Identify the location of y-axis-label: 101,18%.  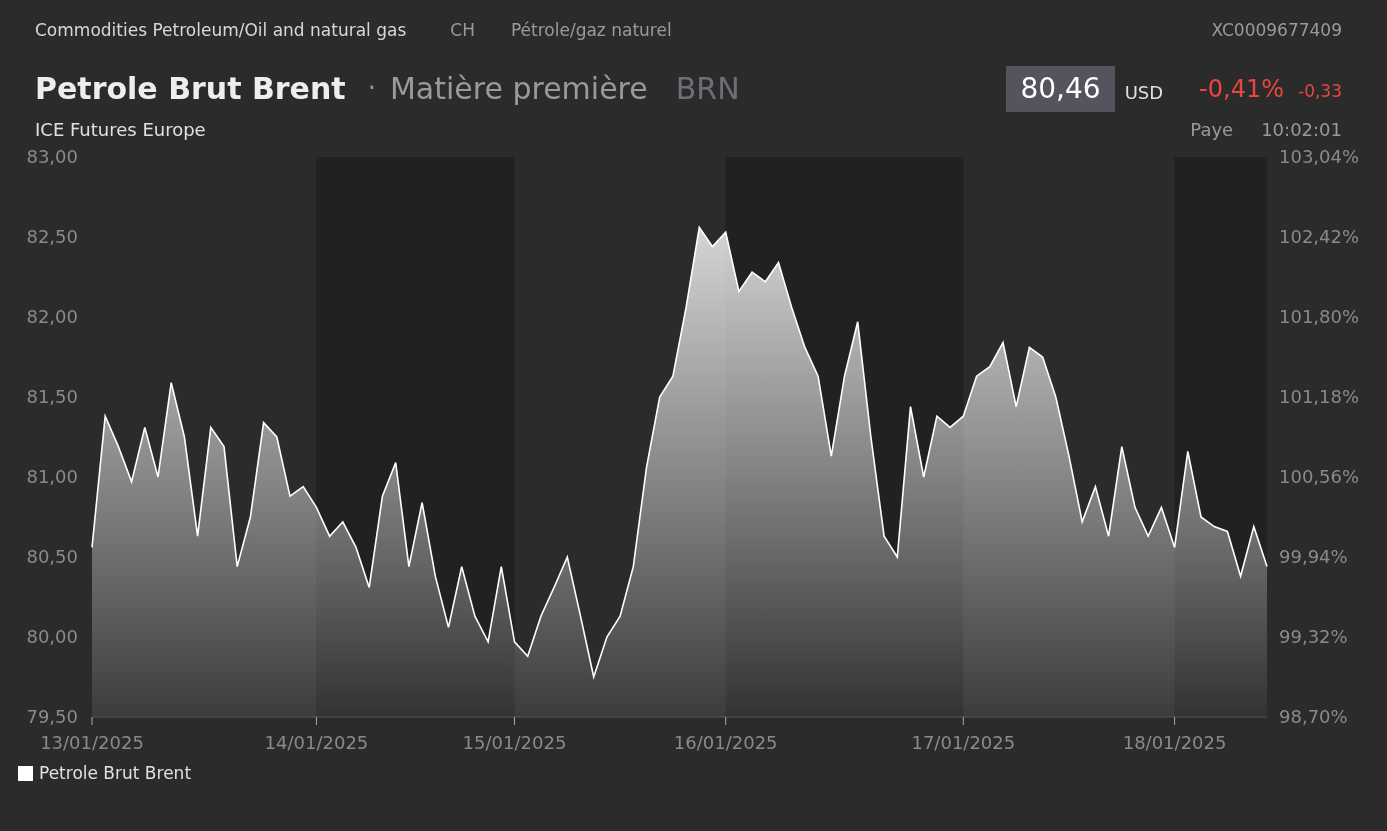
(1319, 396).